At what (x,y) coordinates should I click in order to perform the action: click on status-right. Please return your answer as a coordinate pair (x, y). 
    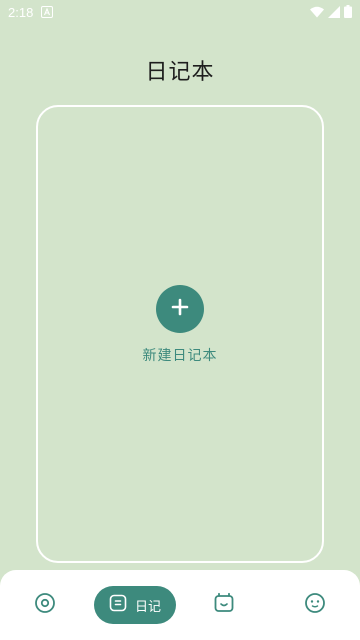
    Looking at the image, I should click on (331, 12).